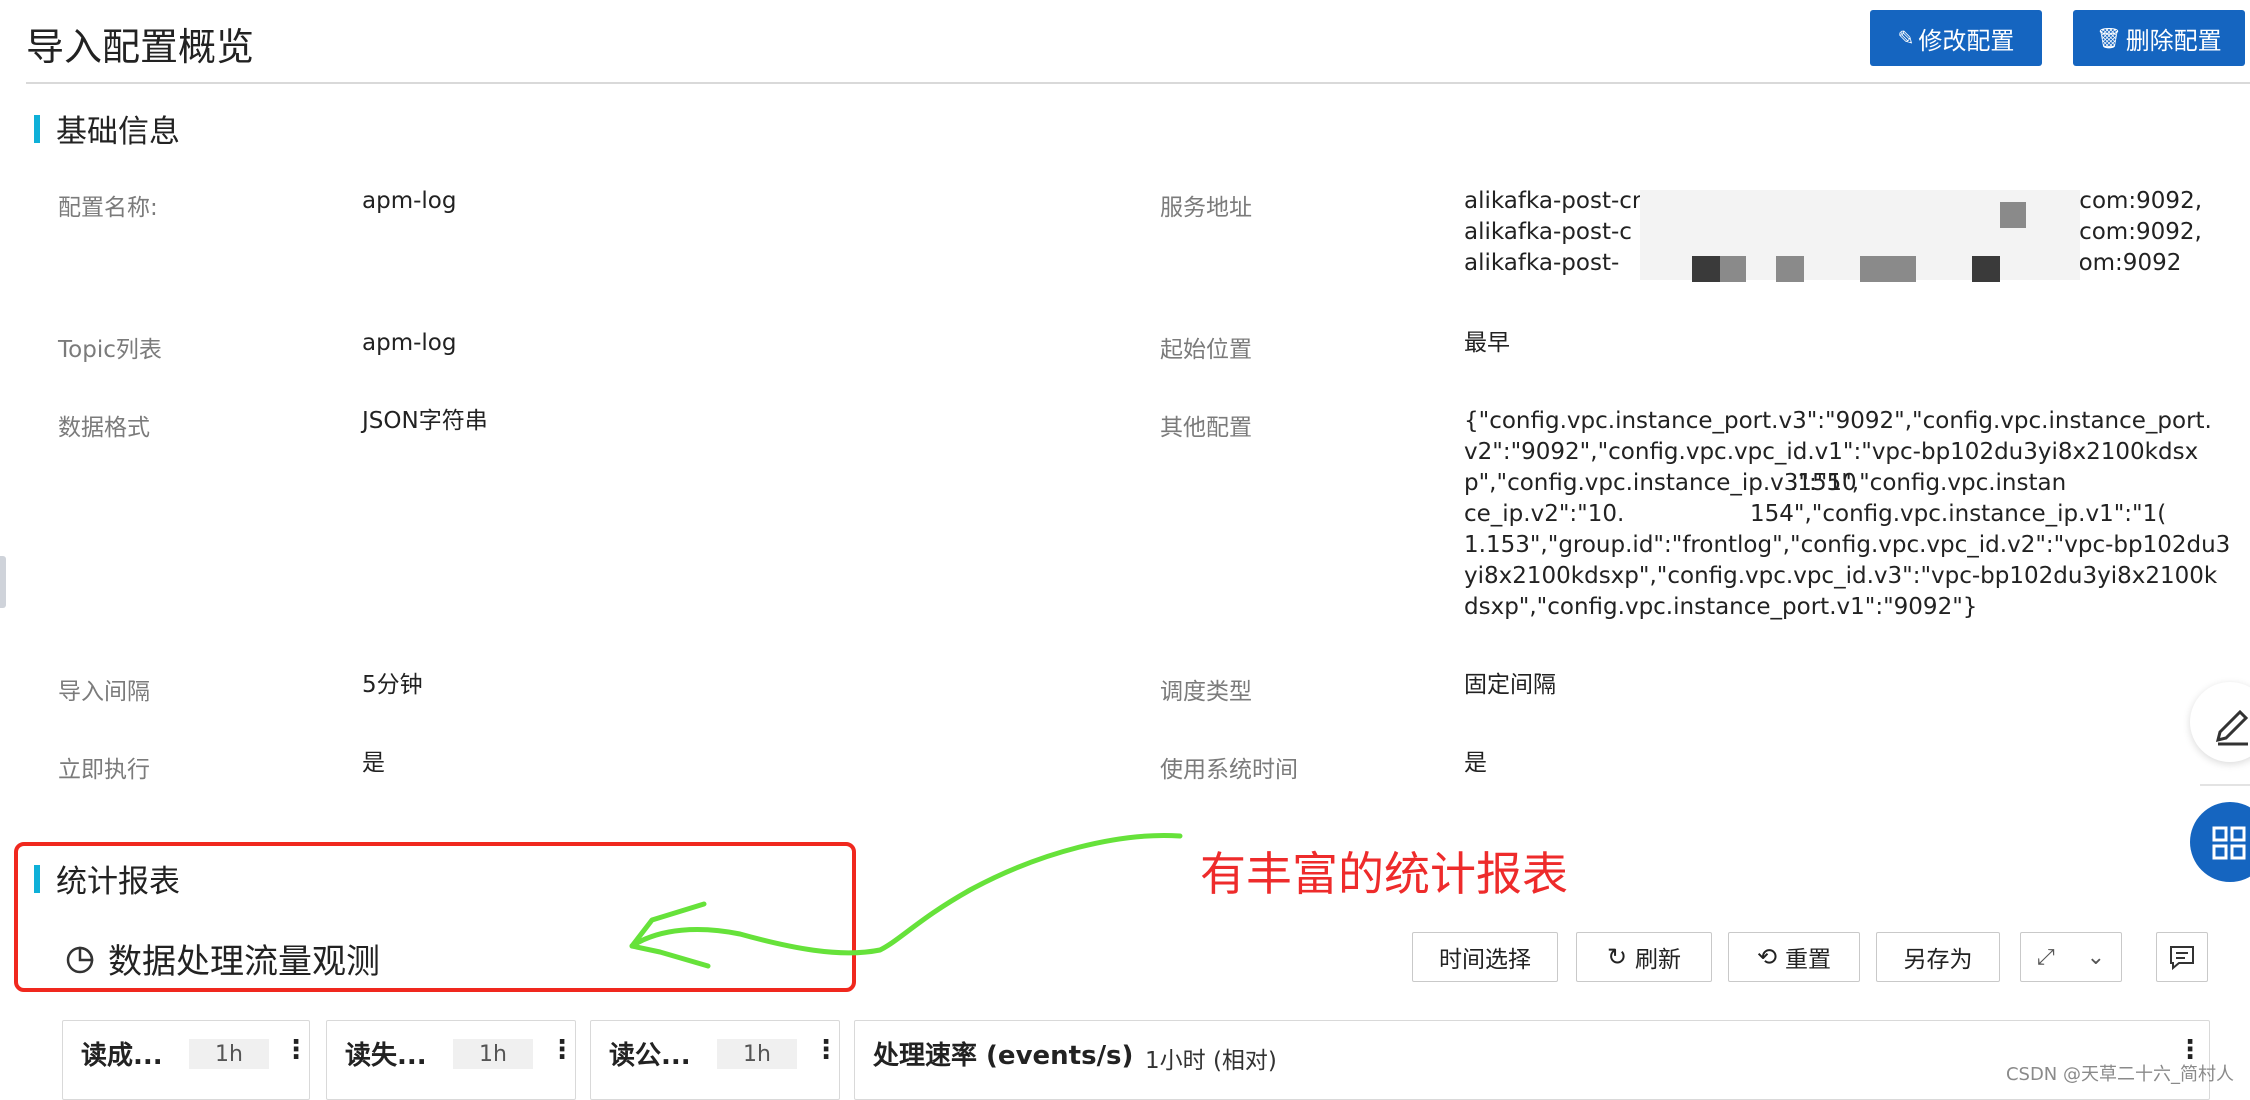  I want to click on annotation-arrow, so click(906, 901).